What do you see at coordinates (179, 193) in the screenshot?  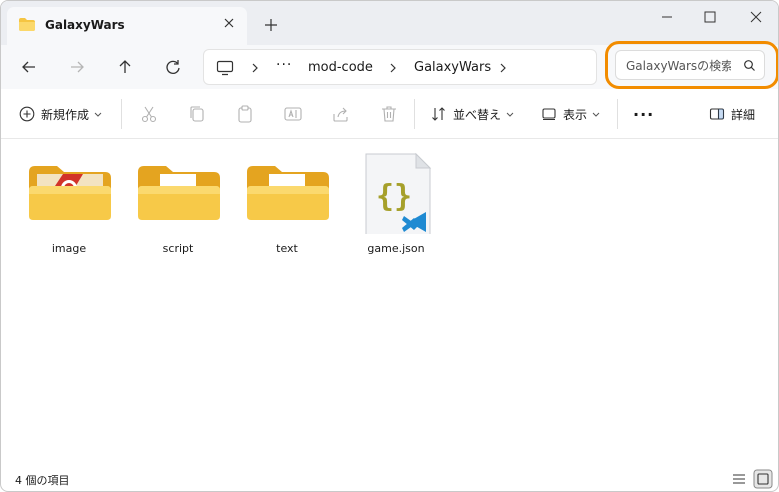 I see `folder-script-icon: JS` at bounding box center [179, 193].